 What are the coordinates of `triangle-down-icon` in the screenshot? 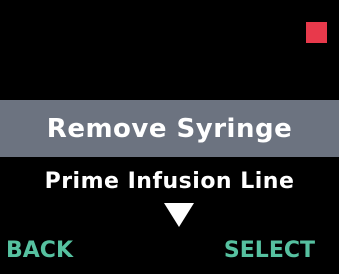 It's located at (179, 215).